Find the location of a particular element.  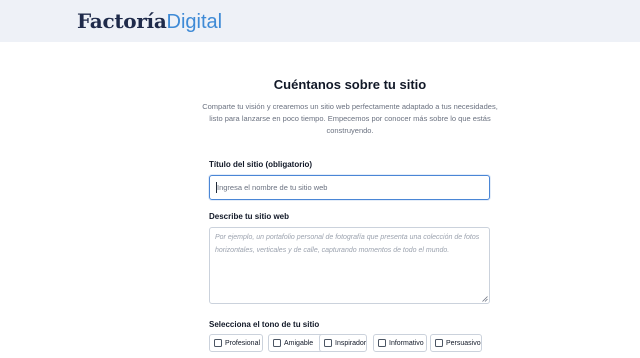

tone-option-profesional: Profesional is located at coordinates (236, 343).